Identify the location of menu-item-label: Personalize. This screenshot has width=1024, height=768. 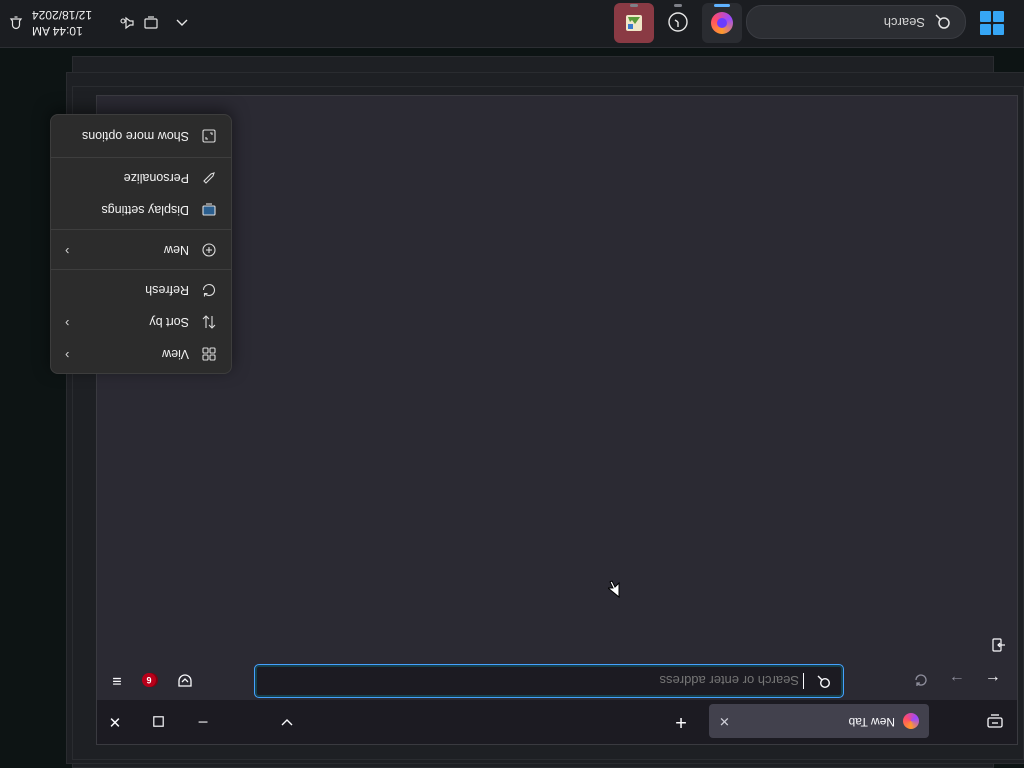
(156, 178).